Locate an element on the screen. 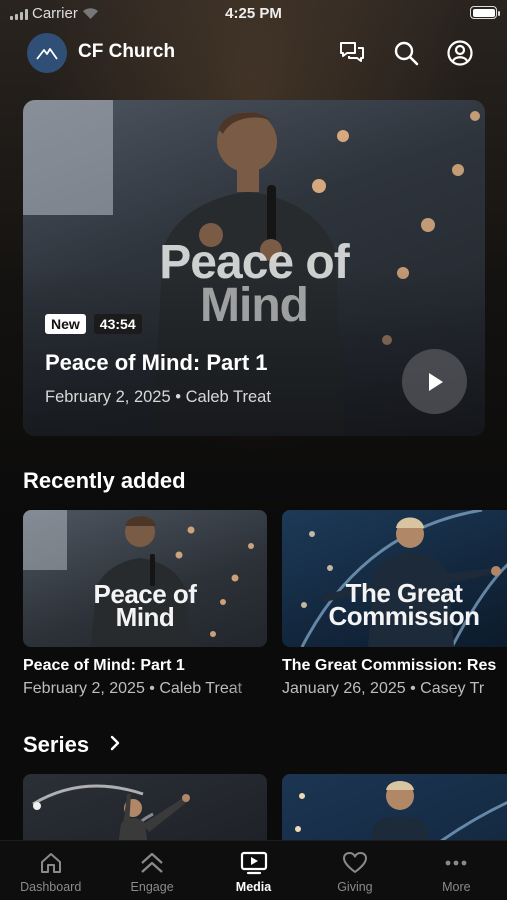  new-badge: New is located at coordinates (65, 324).